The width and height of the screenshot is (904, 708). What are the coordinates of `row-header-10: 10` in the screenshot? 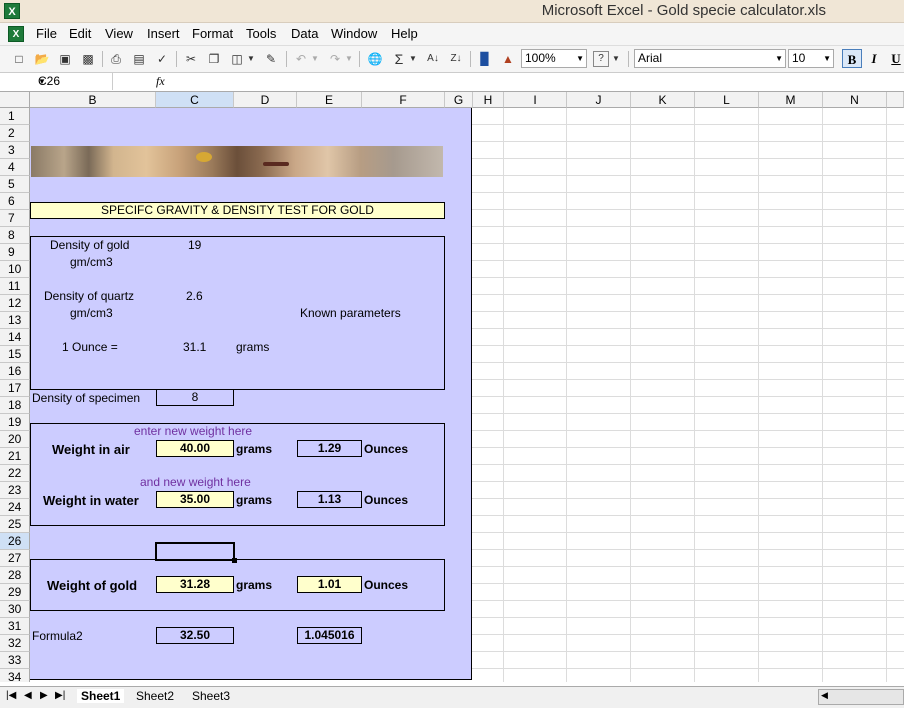 It's located at (15, 269).